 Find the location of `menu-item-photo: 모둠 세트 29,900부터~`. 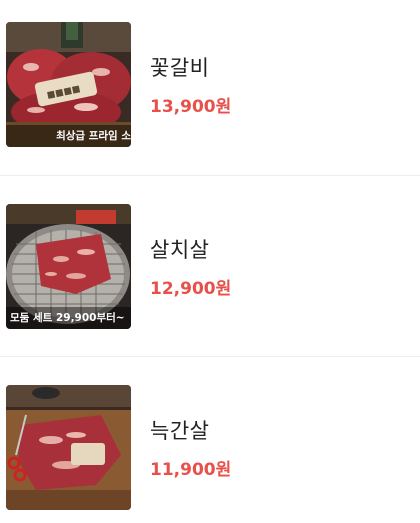

menu-item-photo: 모둠 세트 29,900부터~ is located at coordinates (68, 266).